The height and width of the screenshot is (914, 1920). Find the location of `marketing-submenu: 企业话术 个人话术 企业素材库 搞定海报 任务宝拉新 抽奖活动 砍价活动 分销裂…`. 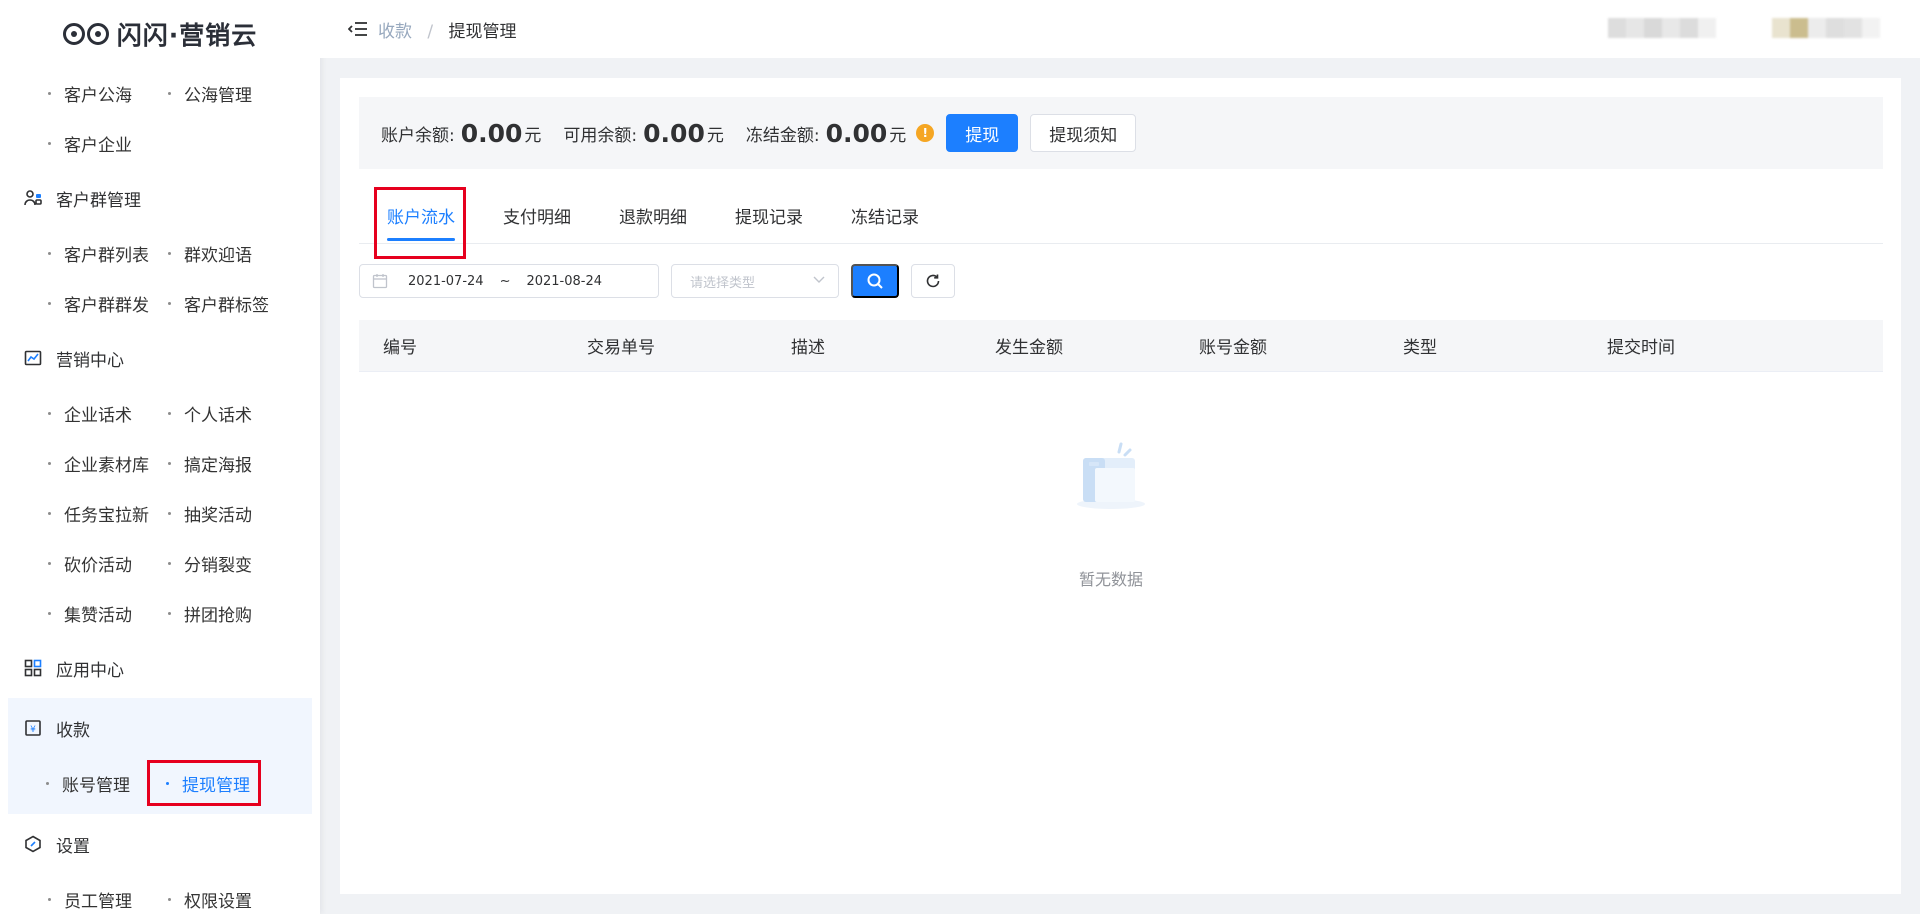

marketing-submenu: 企业话术 个人话术 企业素材库 搞定海报 任务宝拉新 抽奖活动 砍价活动 分销裂… is located at coordinates (160, 513).